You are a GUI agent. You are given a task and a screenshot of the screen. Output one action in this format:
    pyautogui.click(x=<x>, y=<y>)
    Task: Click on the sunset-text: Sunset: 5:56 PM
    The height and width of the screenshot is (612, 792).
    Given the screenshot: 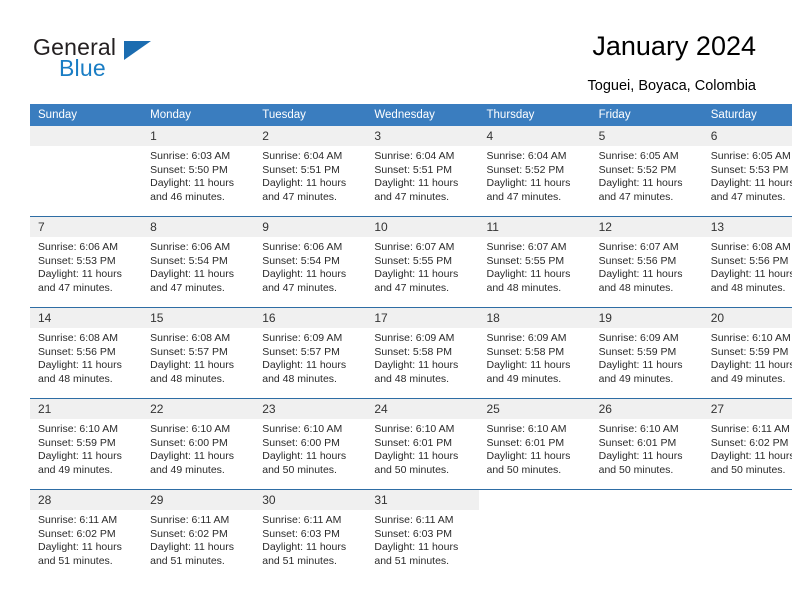 What is the action you would take?
    pyautogui.click(x=637, y=260)
    